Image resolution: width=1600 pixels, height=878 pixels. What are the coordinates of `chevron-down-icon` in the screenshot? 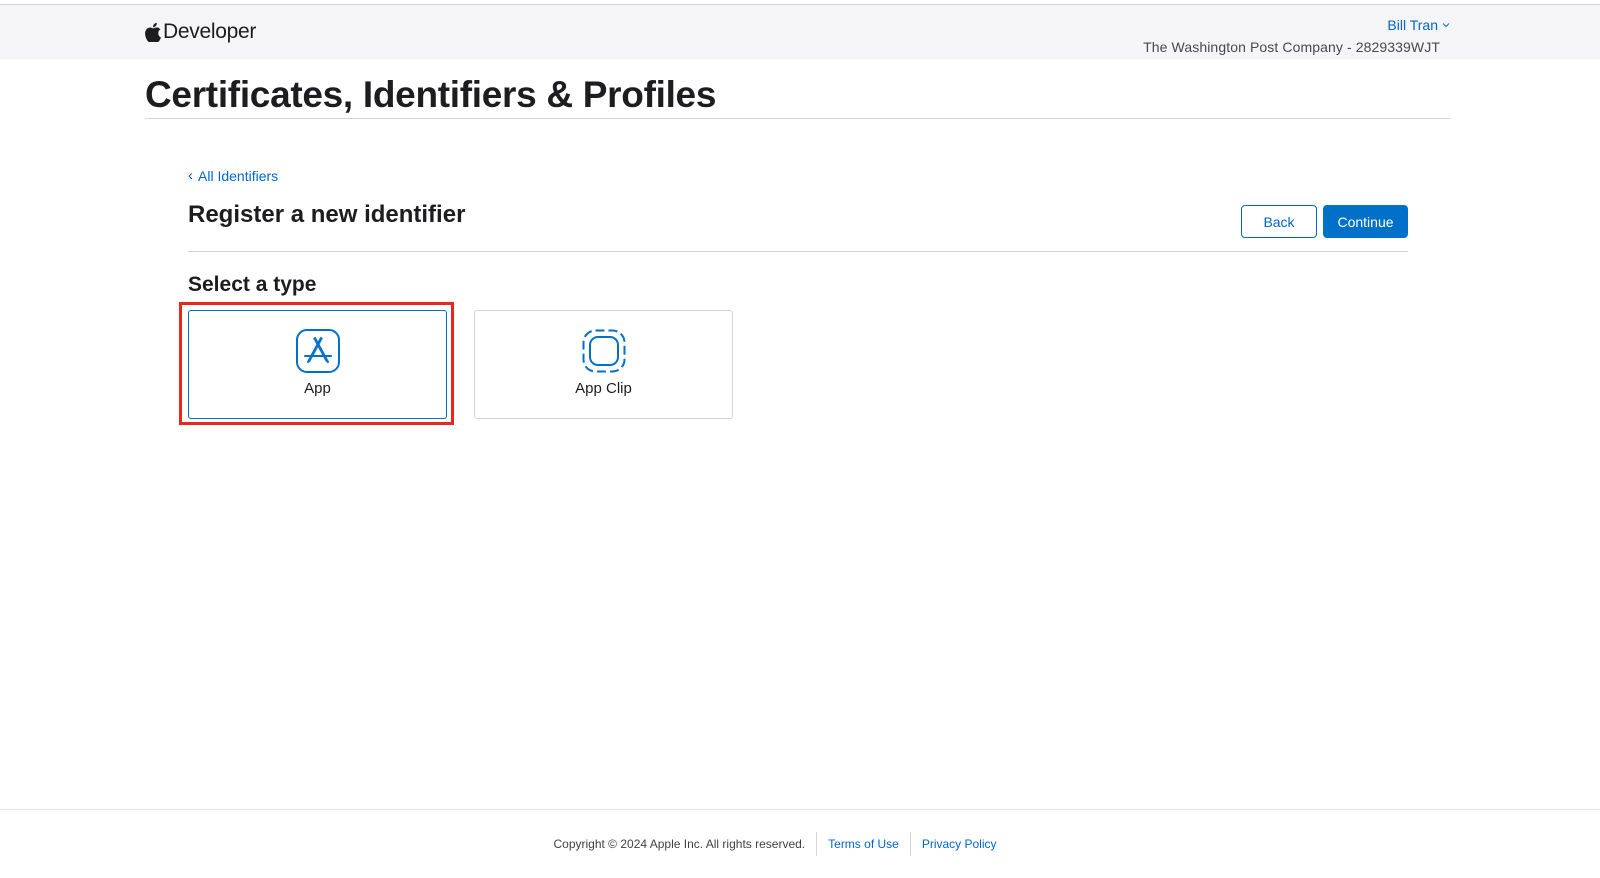 It's located at (1446, 25).